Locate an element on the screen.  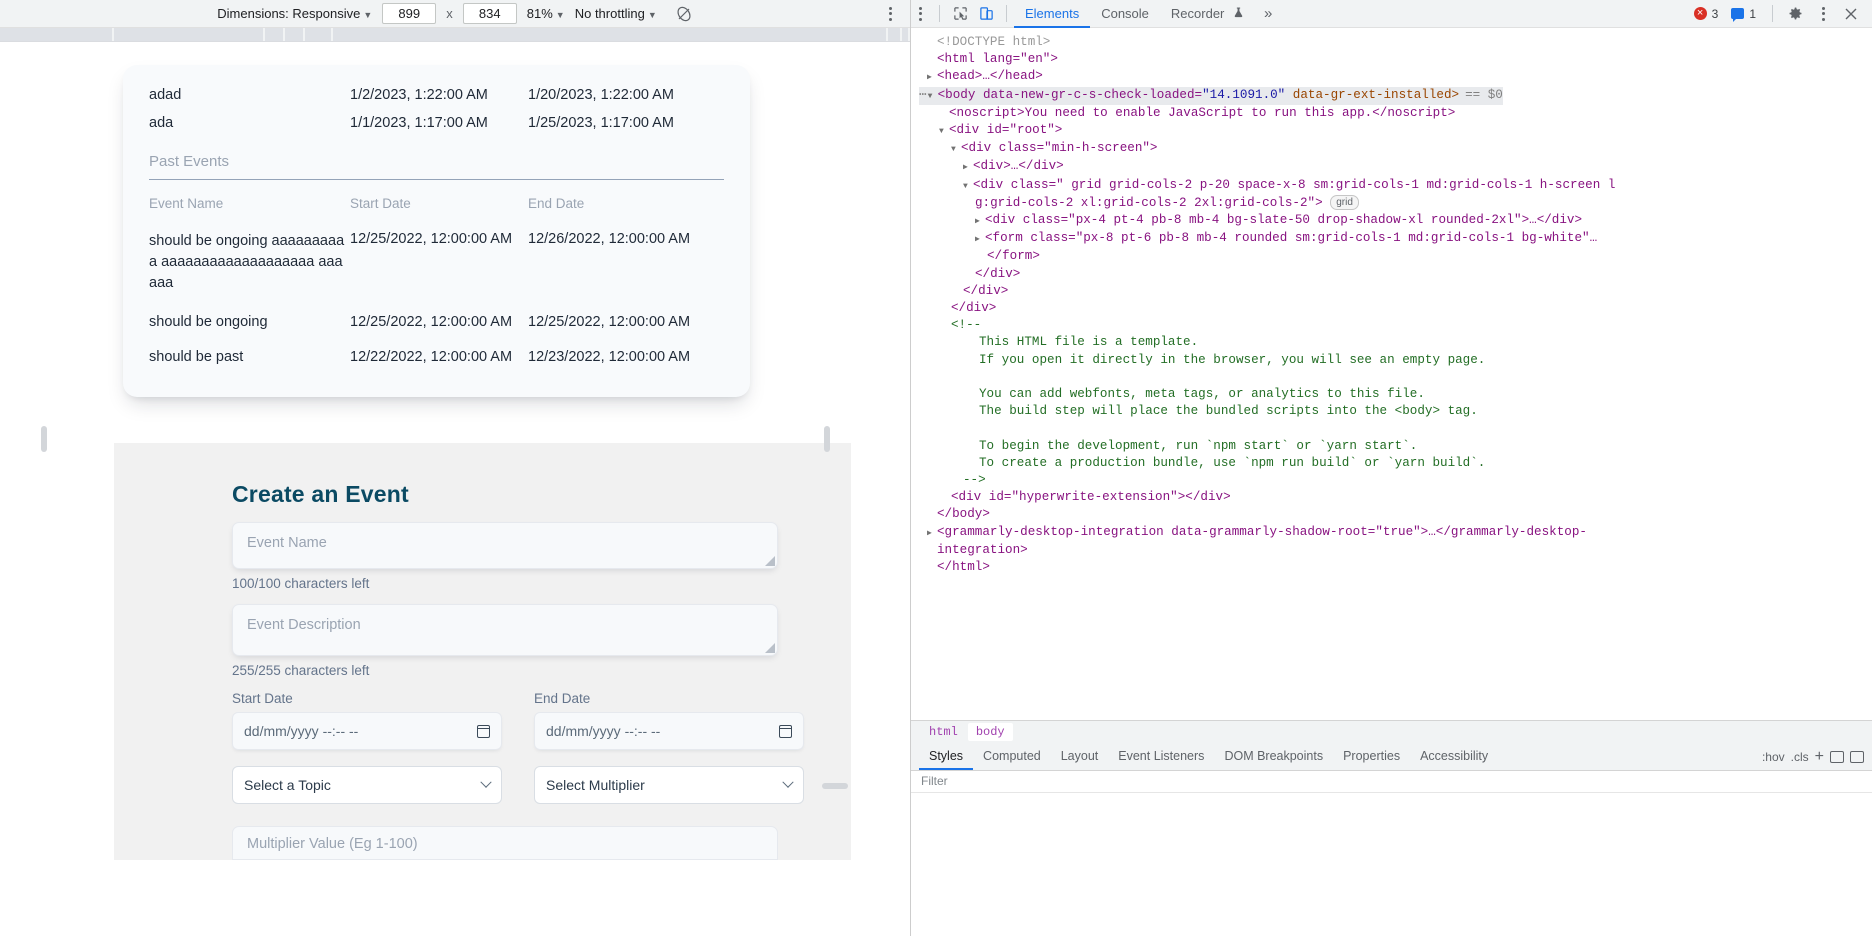
event-start-date: 12/22/2022, 12:00:00 AM is located at coordinates (431, 357).